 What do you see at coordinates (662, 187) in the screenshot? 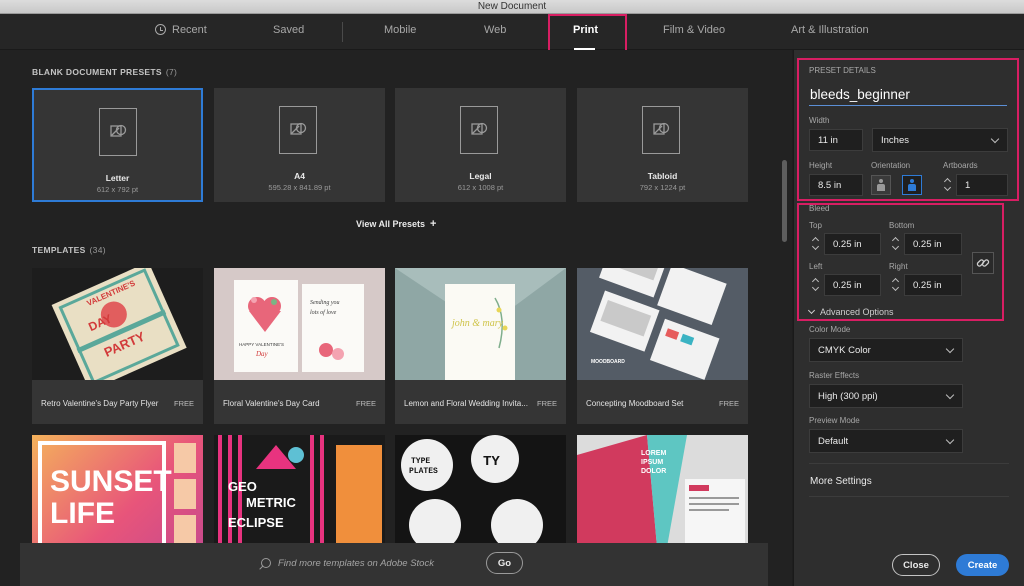
I see `preset-size: 792 x 1224 pt` at bounding box center [662, 187].